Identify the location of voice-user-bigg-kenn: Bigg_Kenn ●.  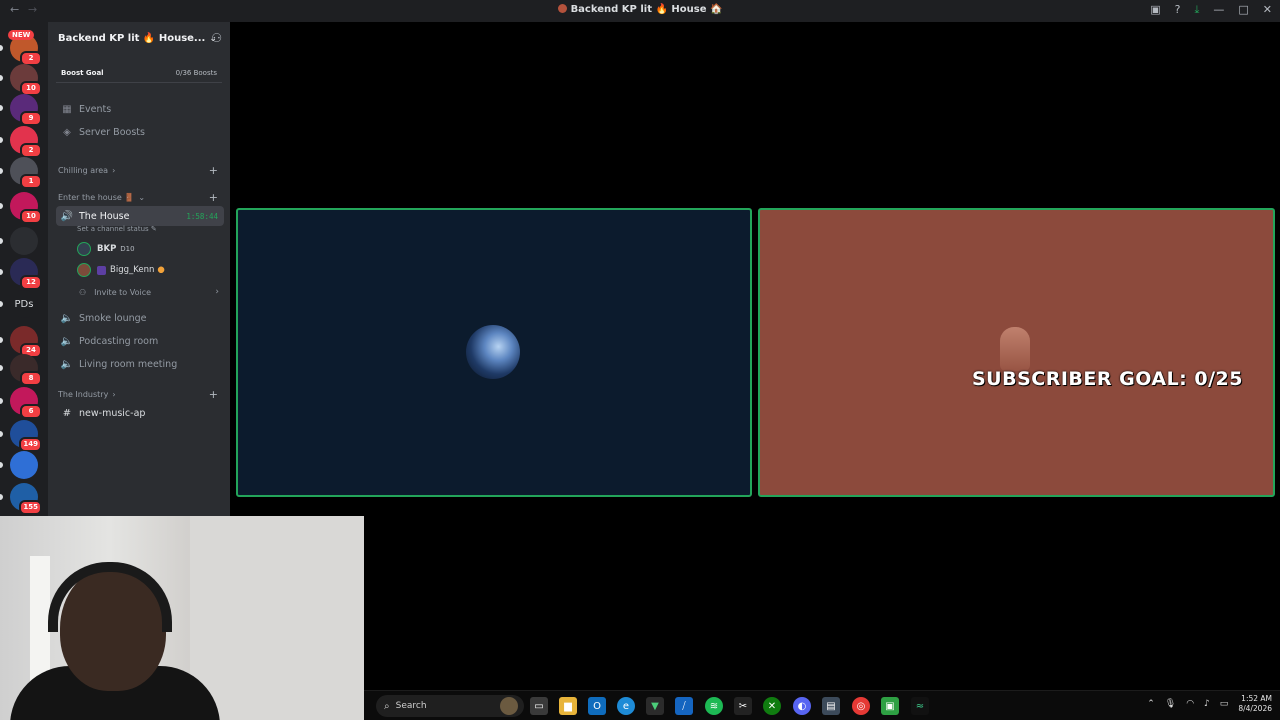
(121, 270).